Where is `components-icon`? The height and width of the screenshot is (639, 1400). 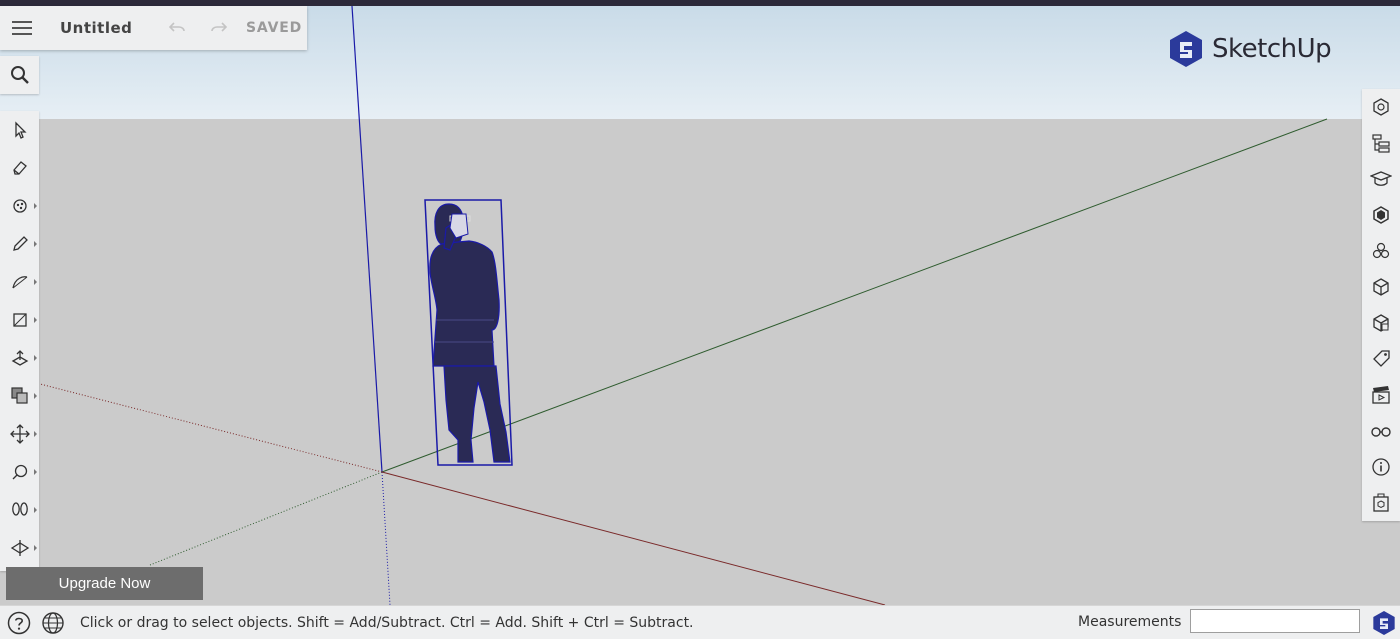
components-icon is located at coordinates (1381, 215).